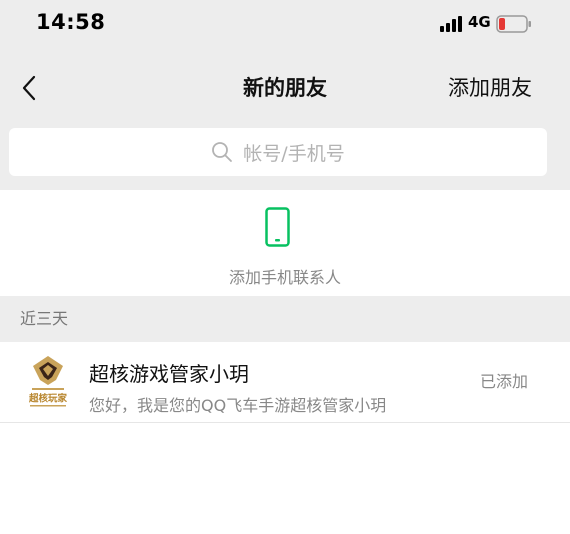 The width and height of the screenshot is (570, 534). What do you see at coordinates (503, 381) in the screenshot?
I see `status-added-label: 已添加` at bounding box center [503, 381].